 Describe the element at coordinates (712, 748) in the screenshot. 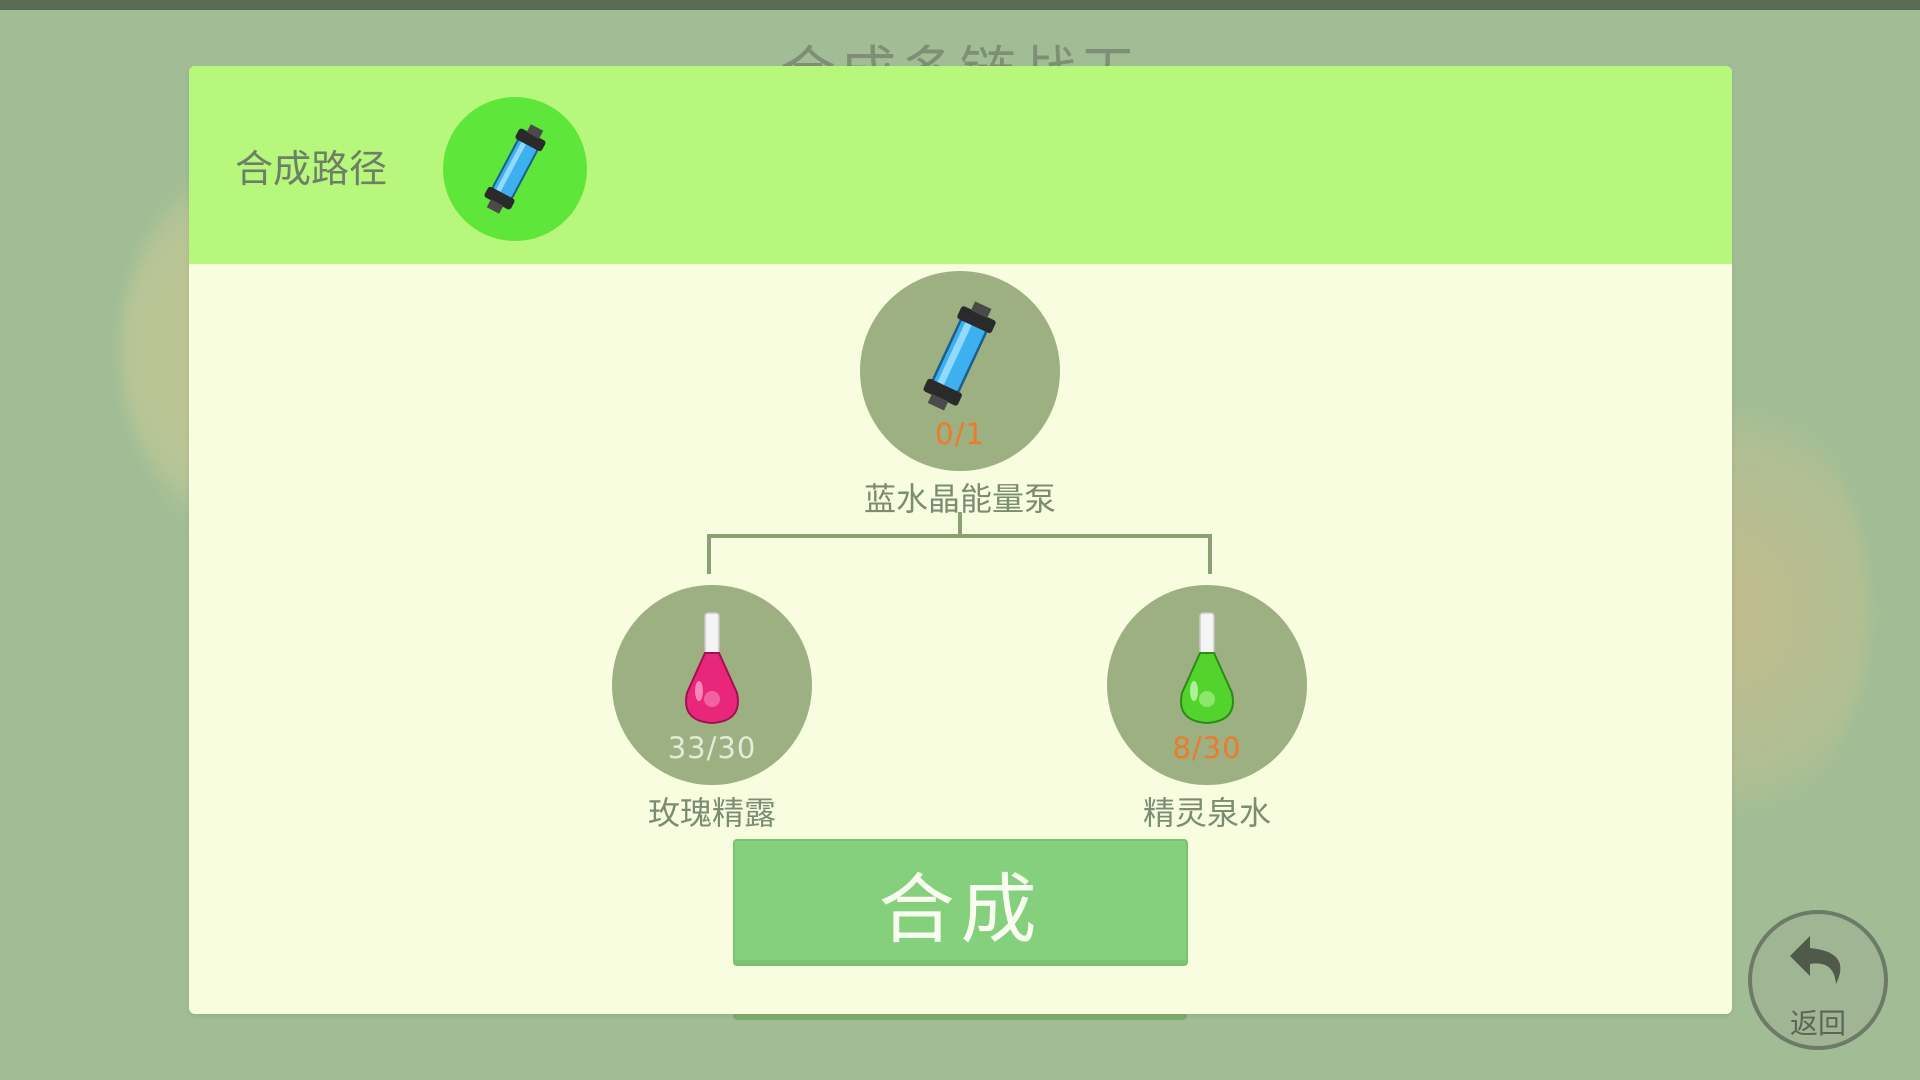

I see `material-count-rose-essence: 33/30` at that location.